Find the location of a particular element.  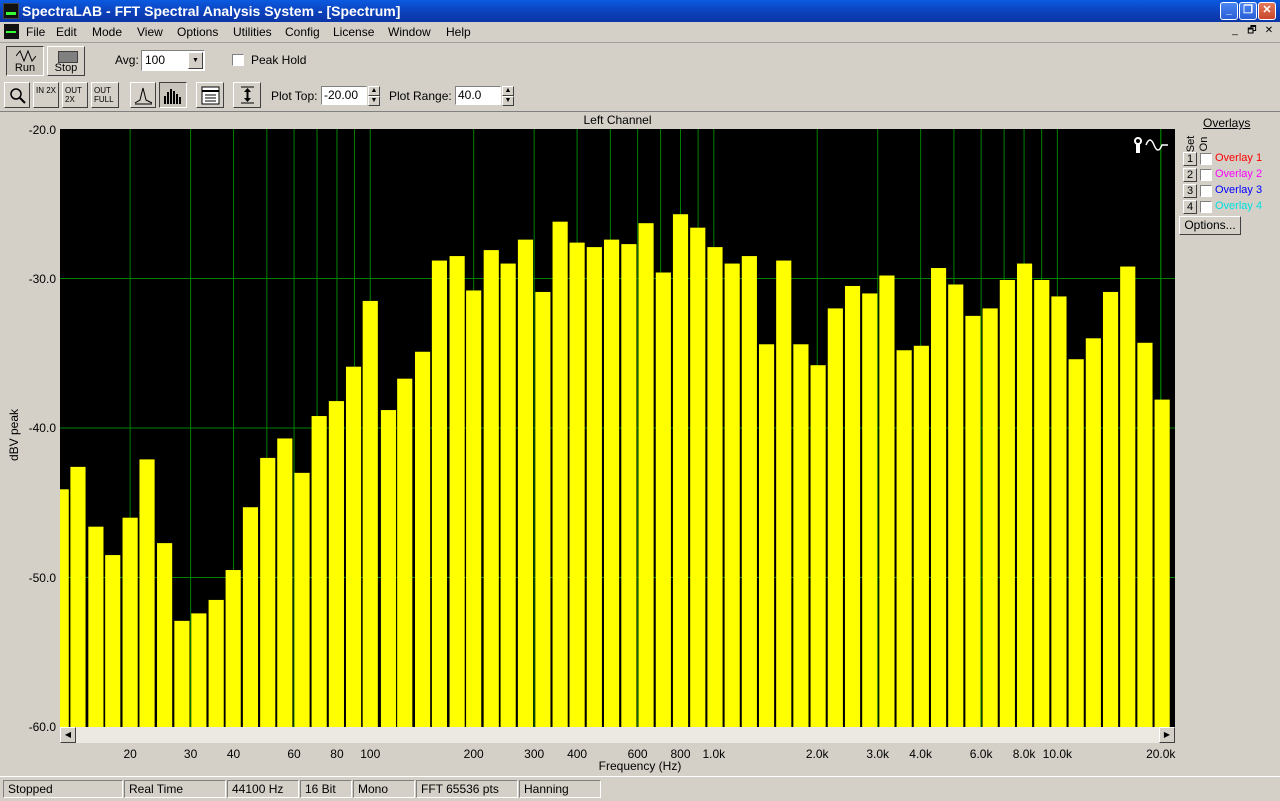

menu-utilities: Utilities is located at coordinates (252, 32).